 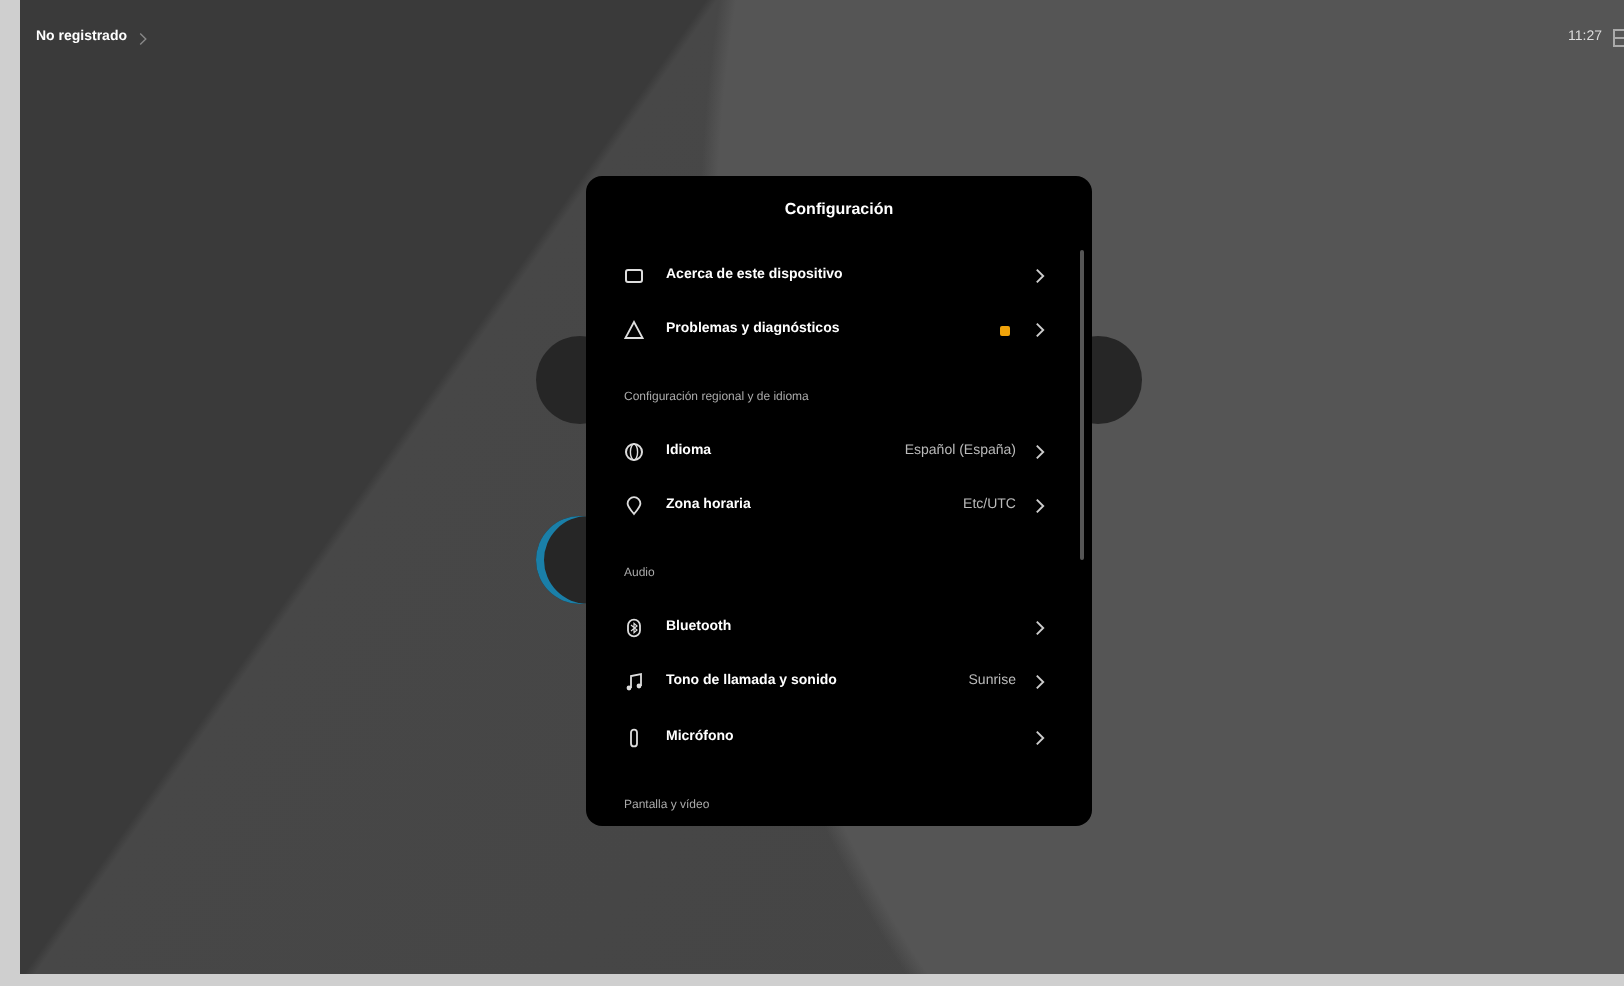 I want to click on music-note-icon, so click(x=634, y=682).